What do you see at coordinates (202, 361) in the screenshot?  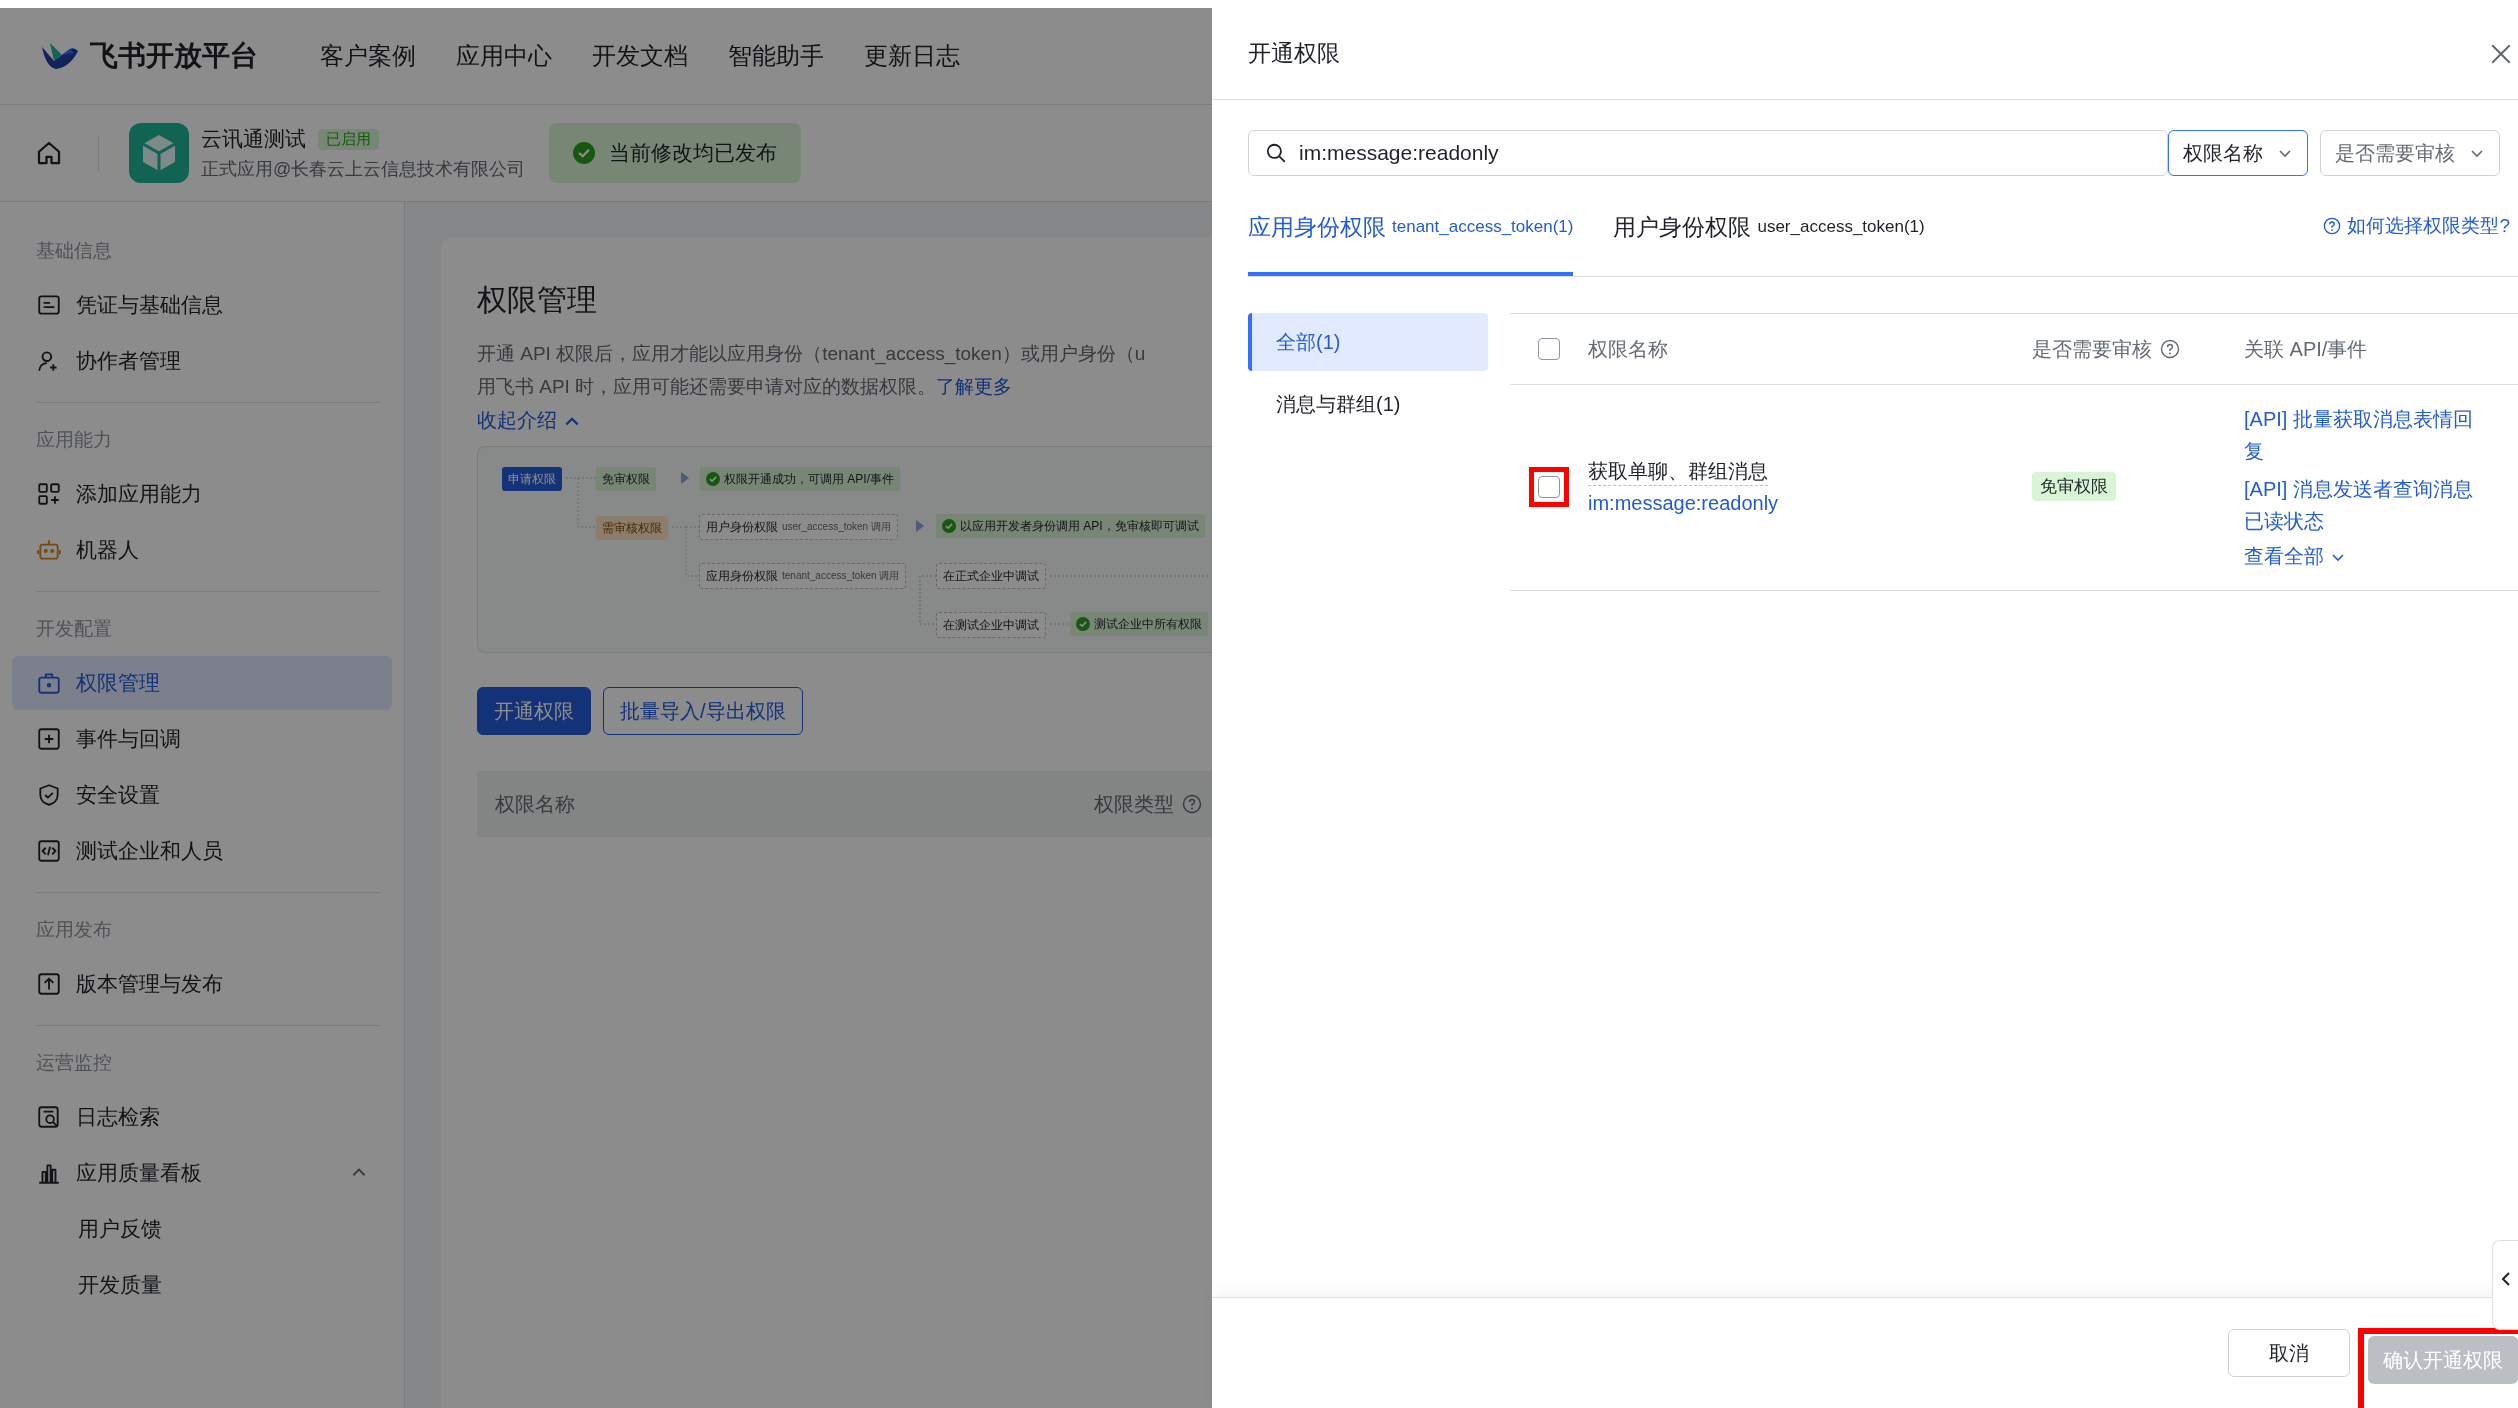 I see `sidebar-item: 协作者管理` at bounding box center [202, 361].